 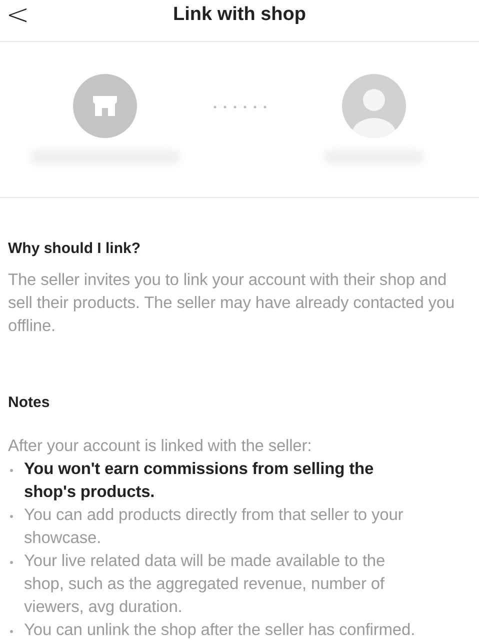 What do you see at coordinates (220, 630) in the screenshot?
I see `note-item: You can unlink the shop after the seller has confirmed.` at bounding box center [220, 630].